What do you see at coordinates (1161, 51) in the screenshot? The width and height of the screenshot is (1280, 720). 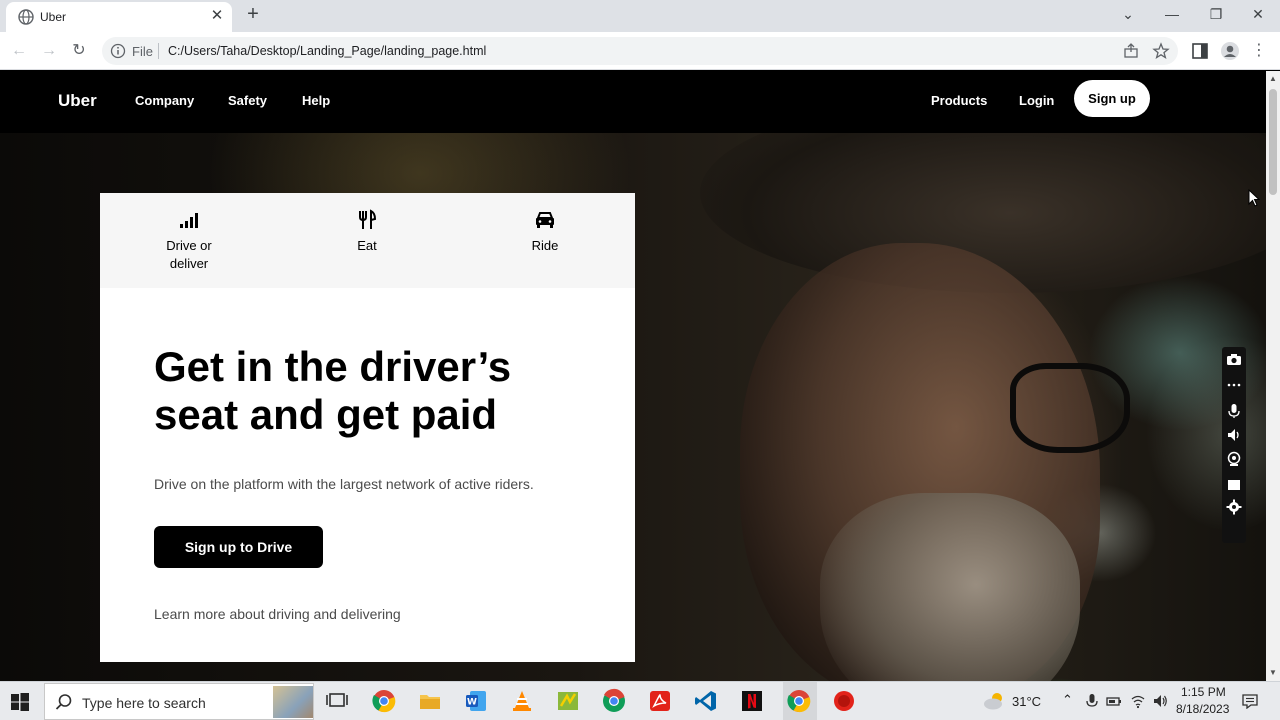 I see `bookmark-star-icon` at bounding box center [1161, 51].